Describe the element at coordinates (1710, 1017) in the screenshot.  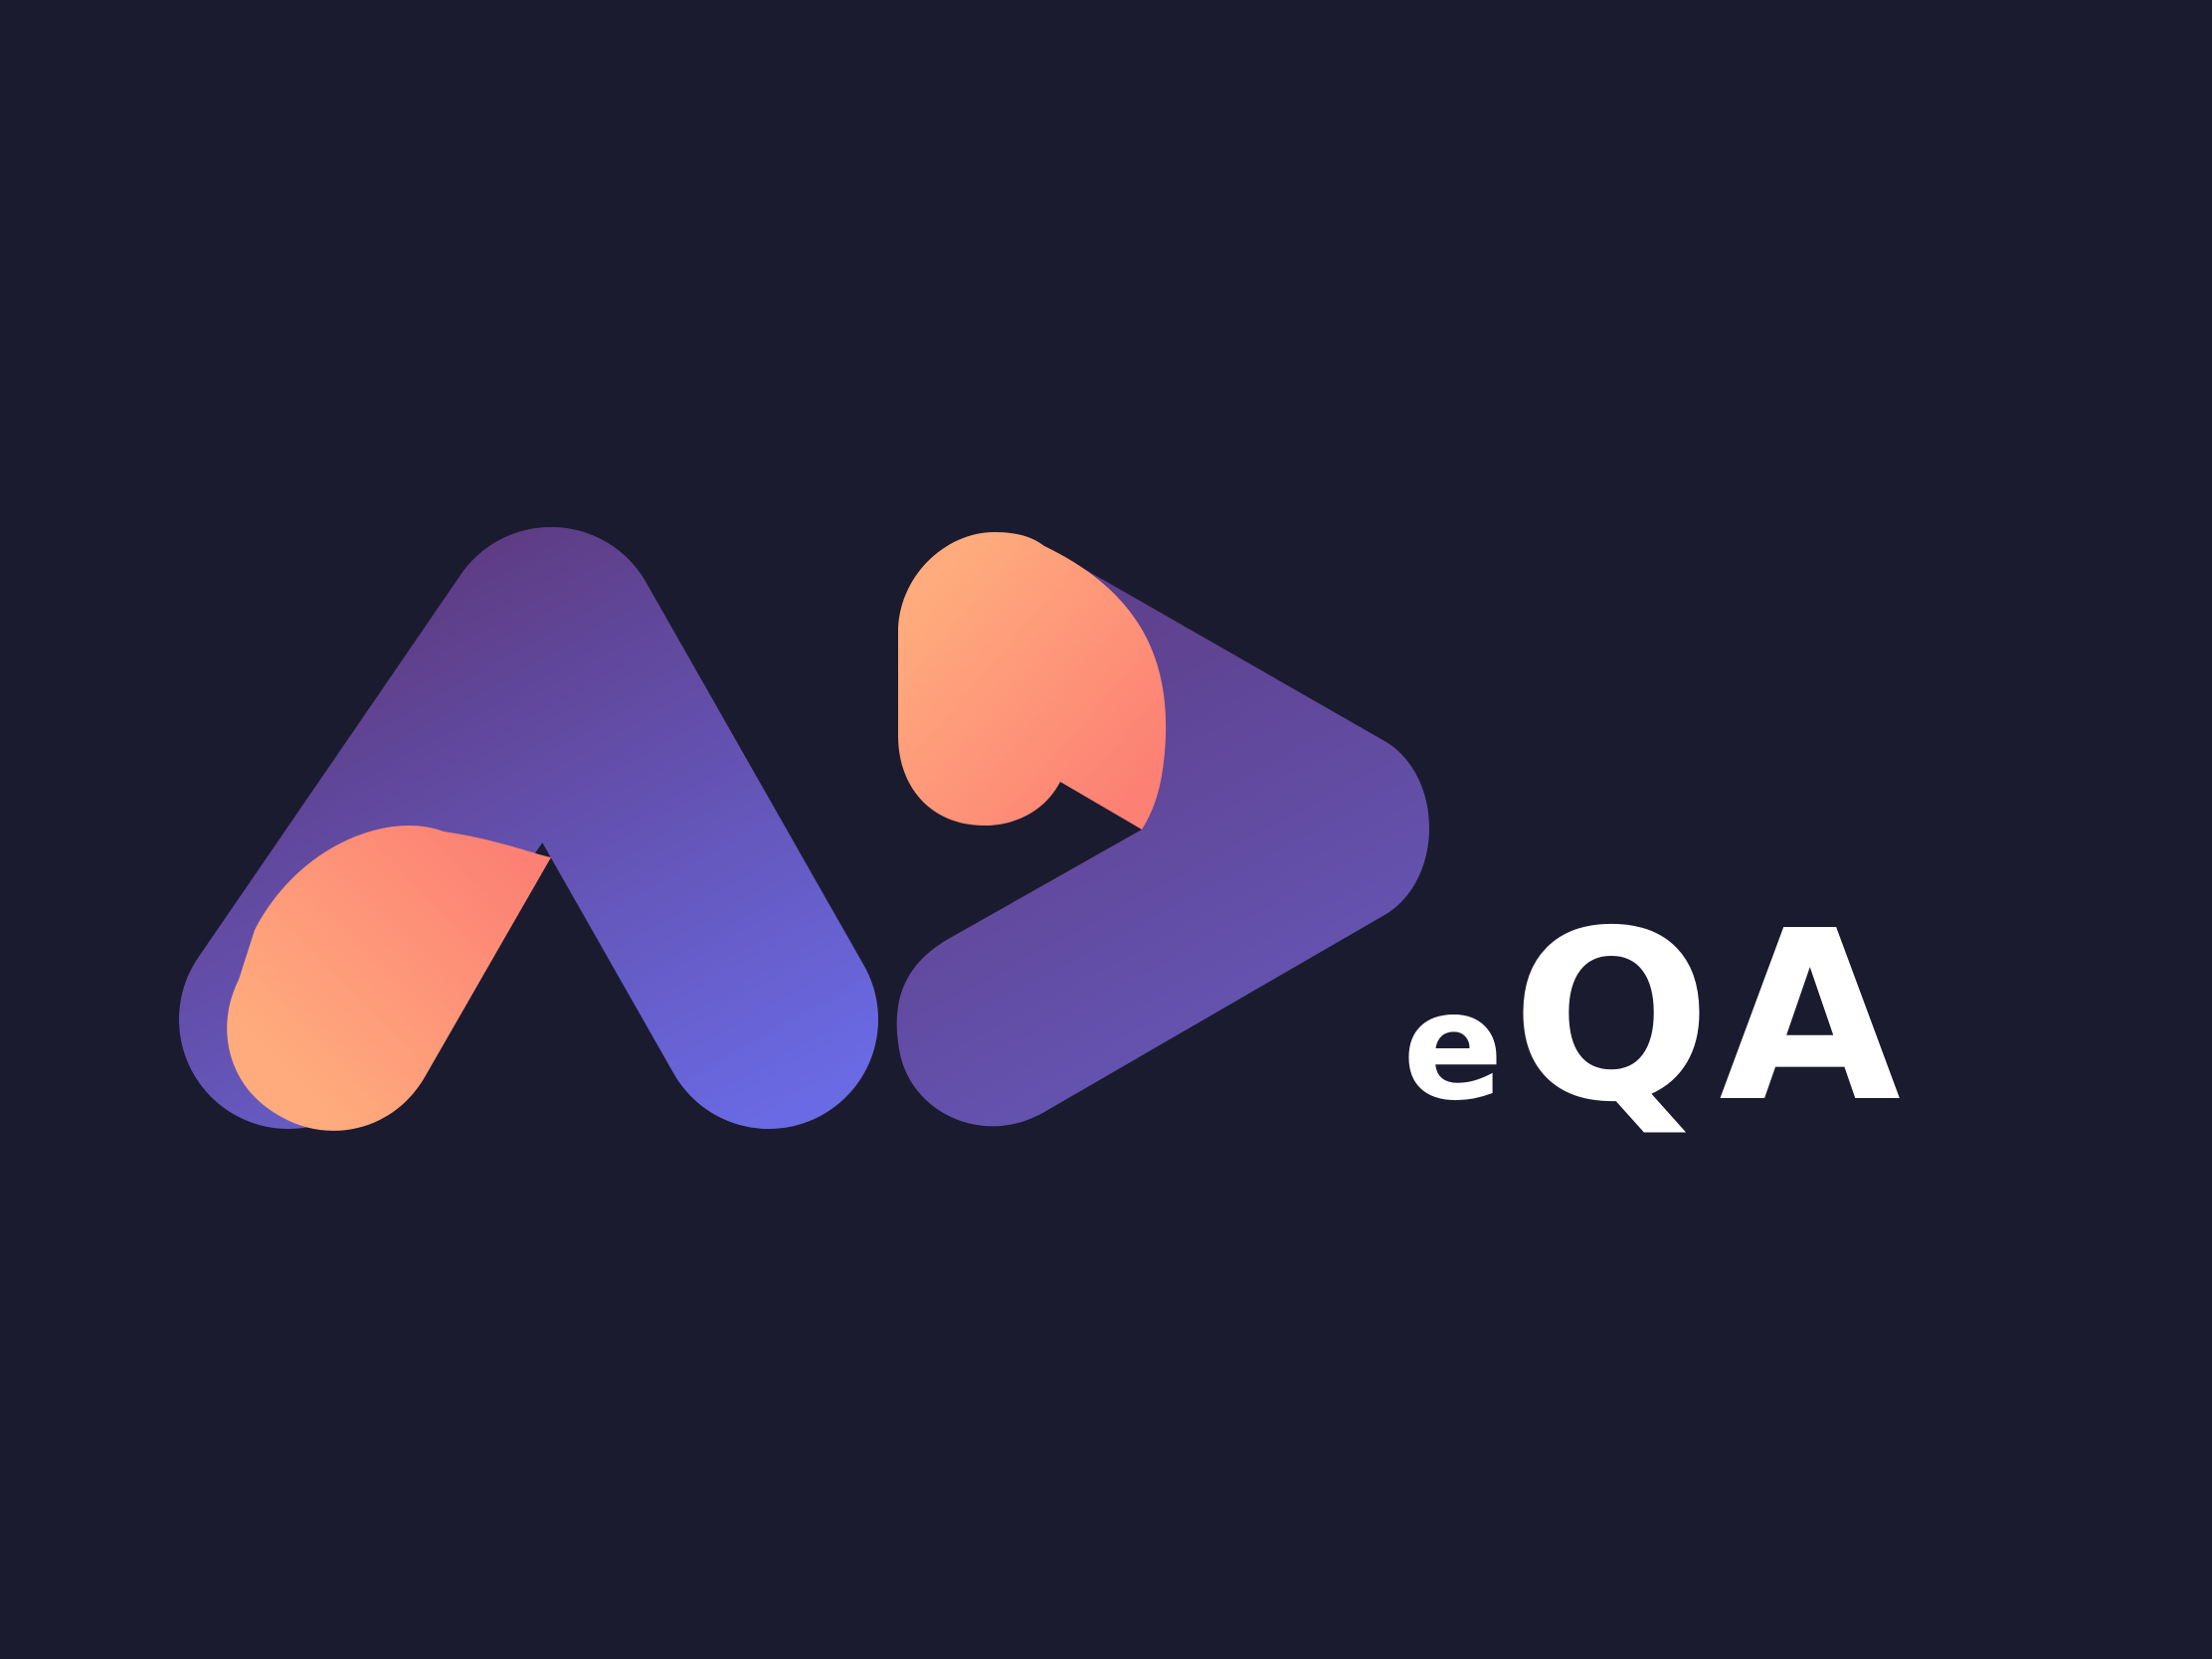
I see `wordmark-large-letters: QA` at that location.